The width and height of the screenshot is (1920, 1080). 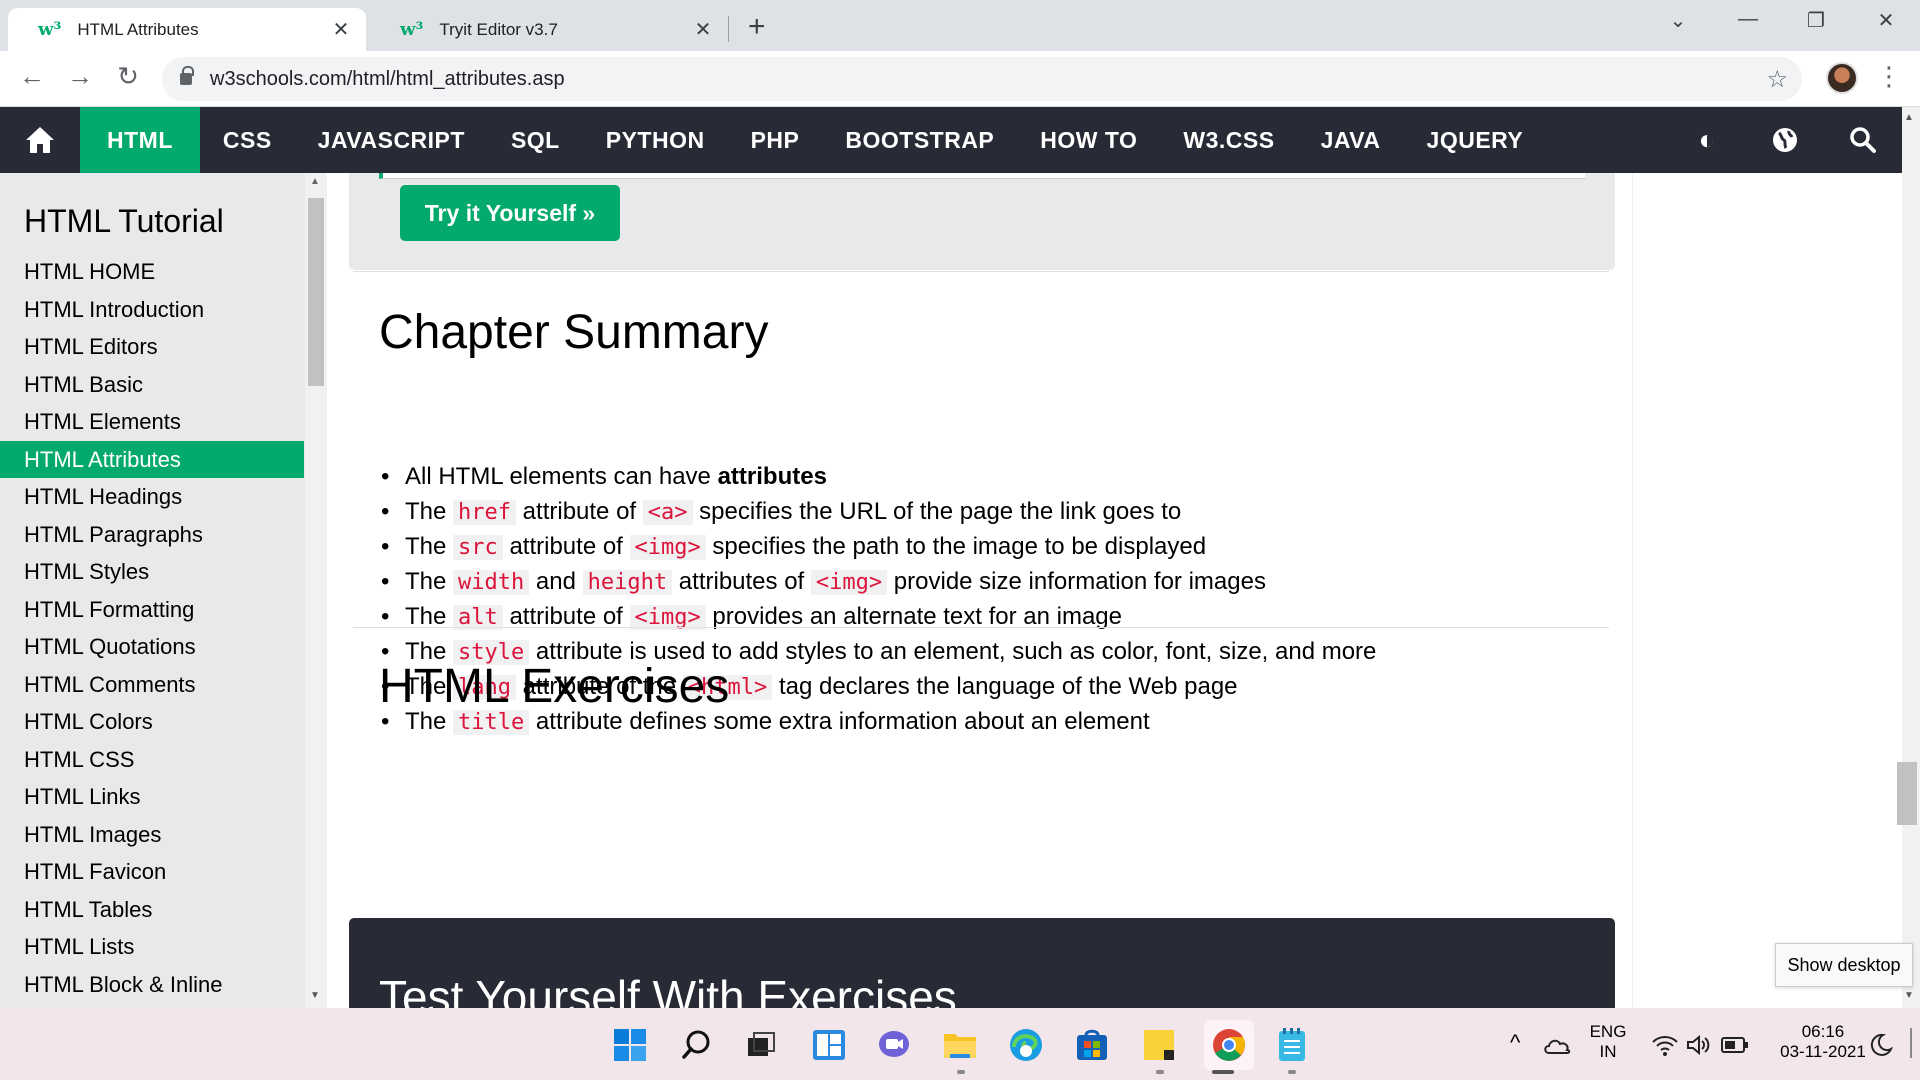 I want to click on chat-icon, so click(x=894, y=1045).